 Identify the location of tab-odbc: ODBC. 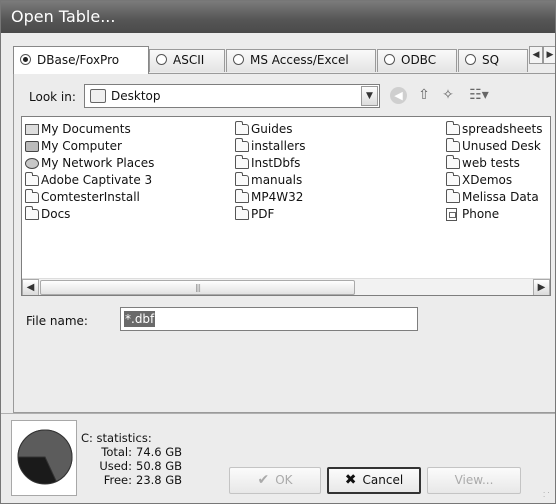
(417, 60).